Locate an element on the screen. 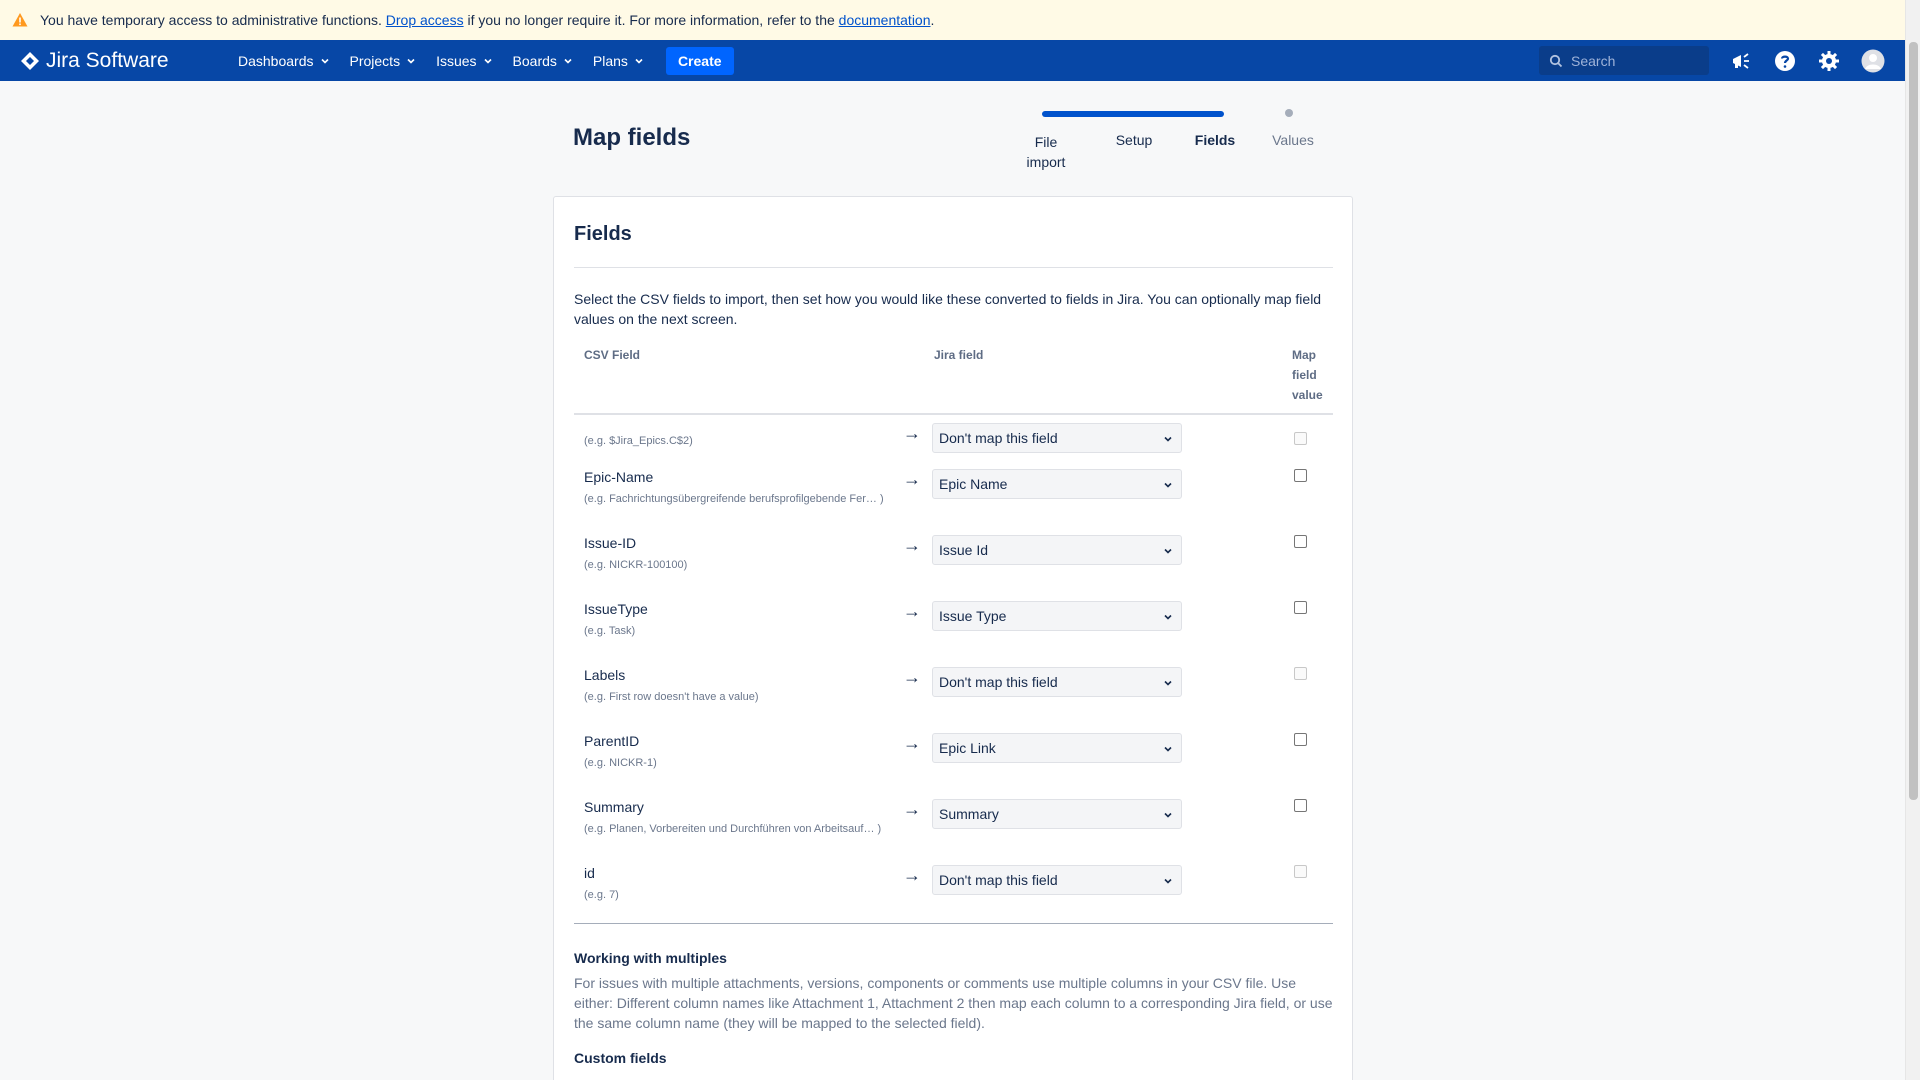  jira-field-selected: Don't map this field is located at coordinates (998, 438).